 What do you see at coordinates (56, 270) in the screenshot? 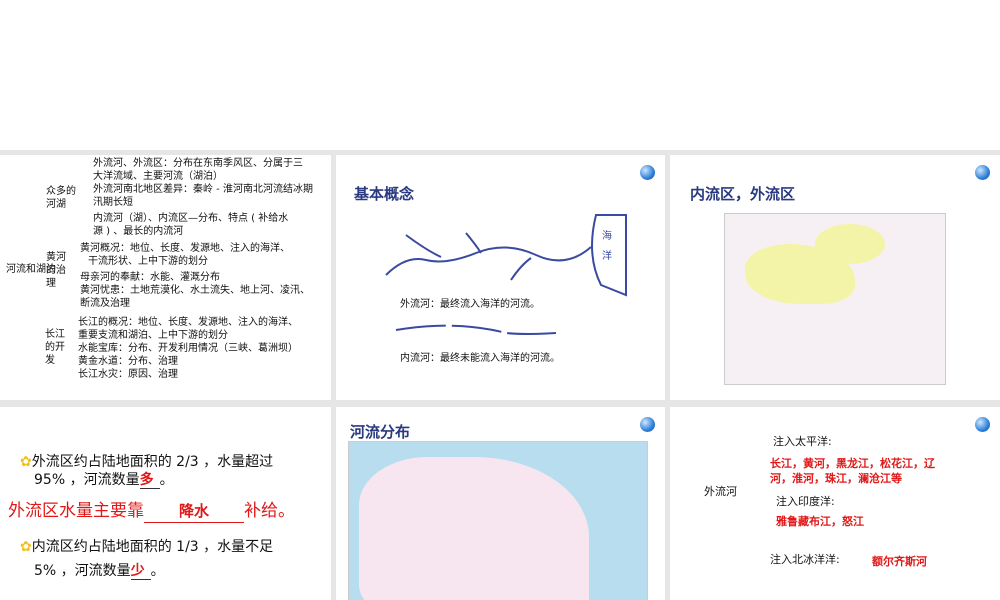
I see `group-label: 黄河的治理` at bounding box center [56, 270].